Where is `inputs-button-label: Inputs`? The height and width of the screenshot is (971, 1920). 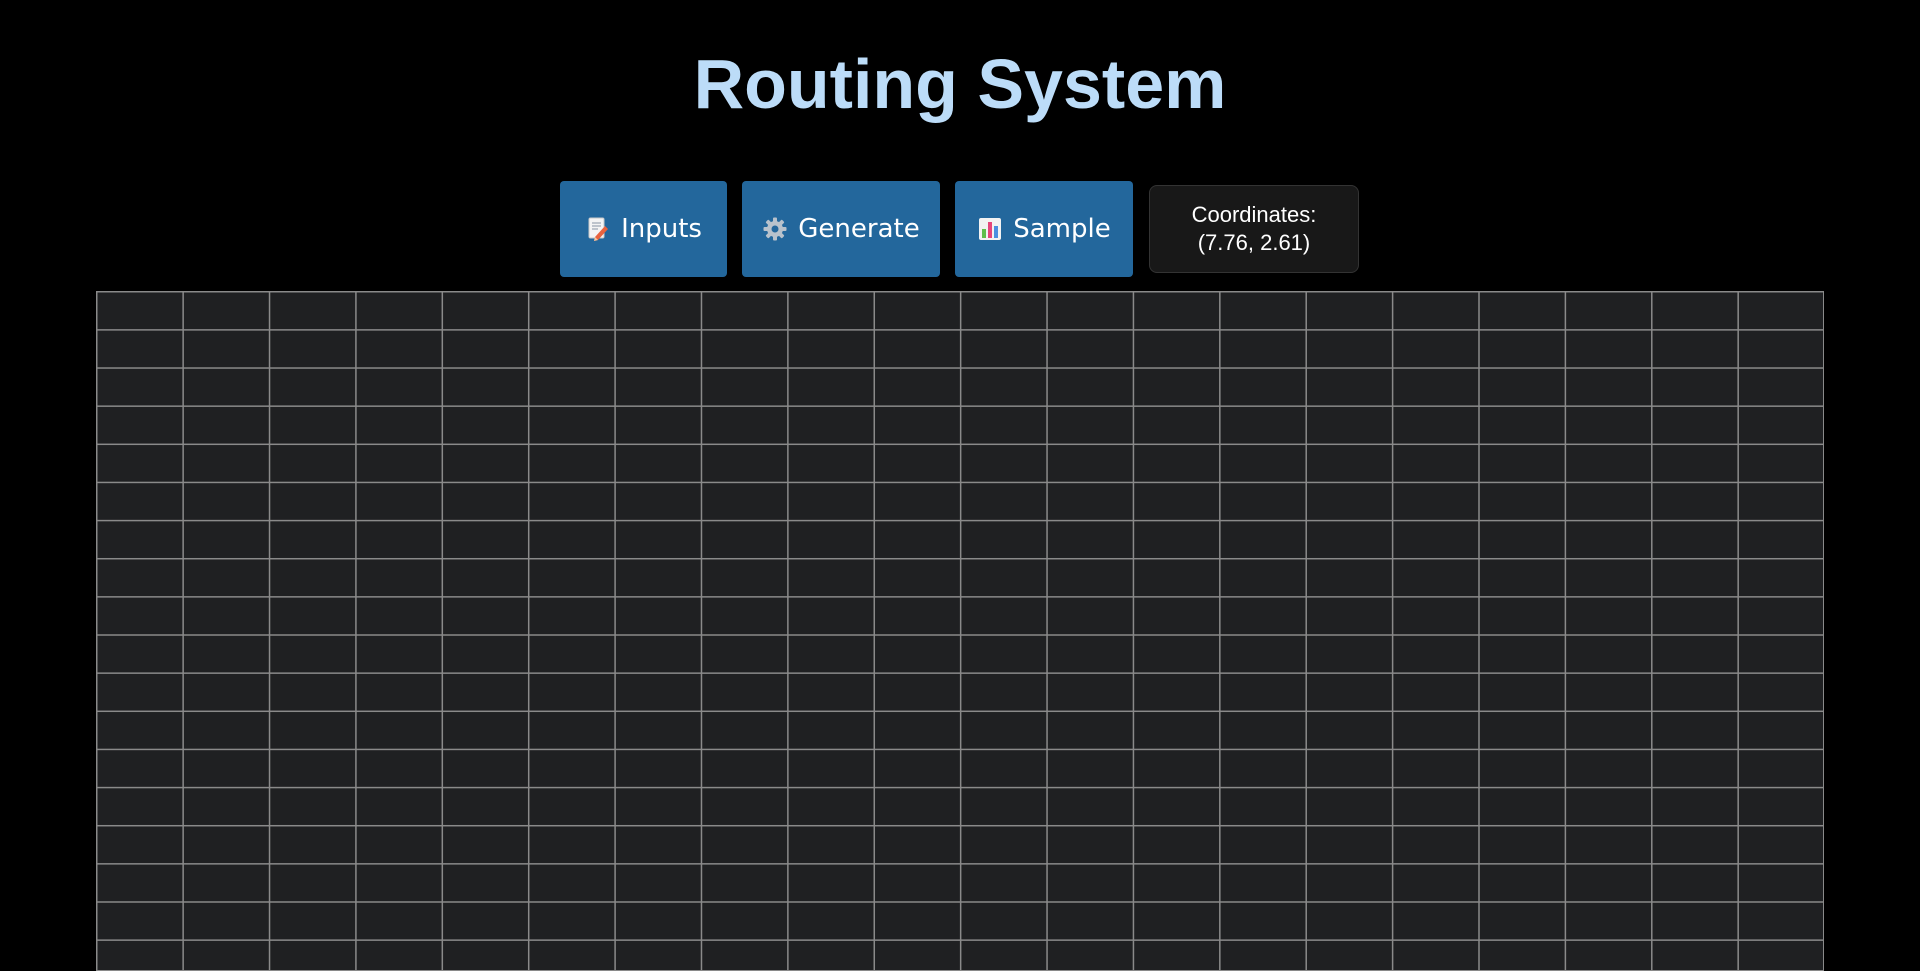
inputs-button-label: Inputs is located at coordinates (661, 229).